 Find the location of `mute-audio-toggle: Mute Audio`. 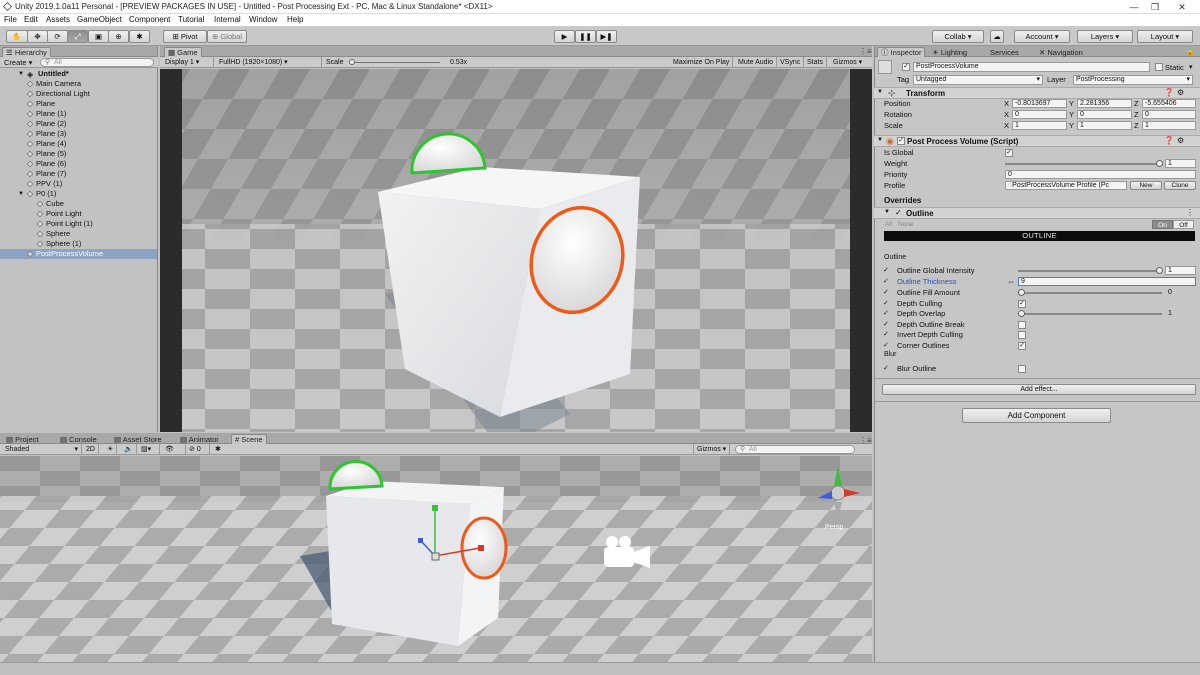

mute-audio-toggle: Mute Audio is located at coordinates (756, 62).